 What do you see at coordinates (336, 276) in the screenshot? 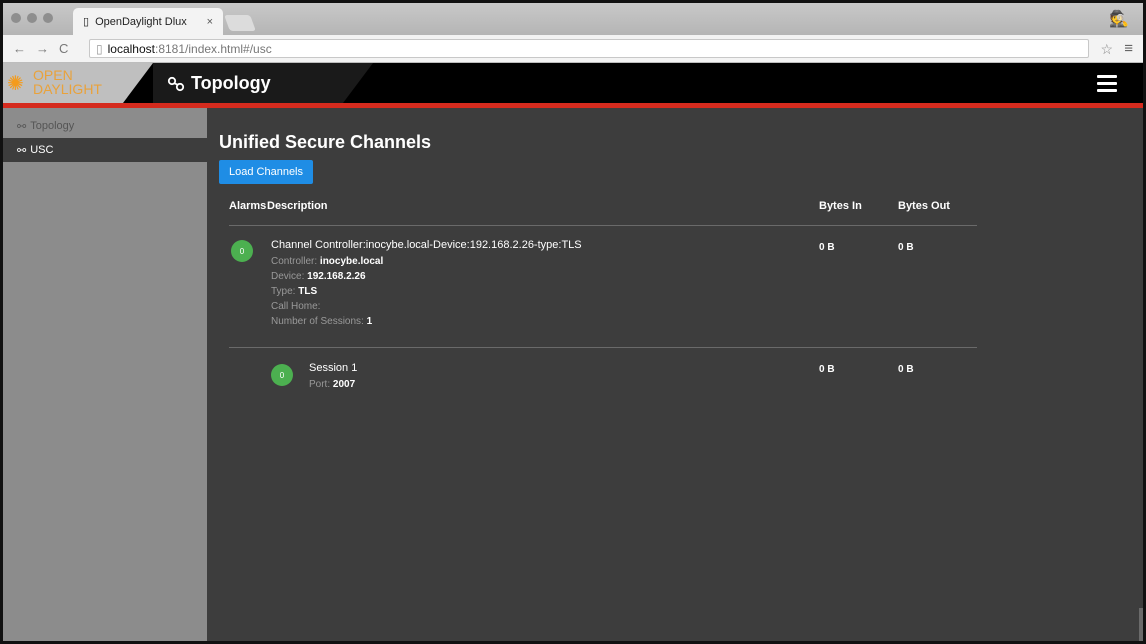
I see `device-value: 192.168.2.26` at bounding box center [336, 276].